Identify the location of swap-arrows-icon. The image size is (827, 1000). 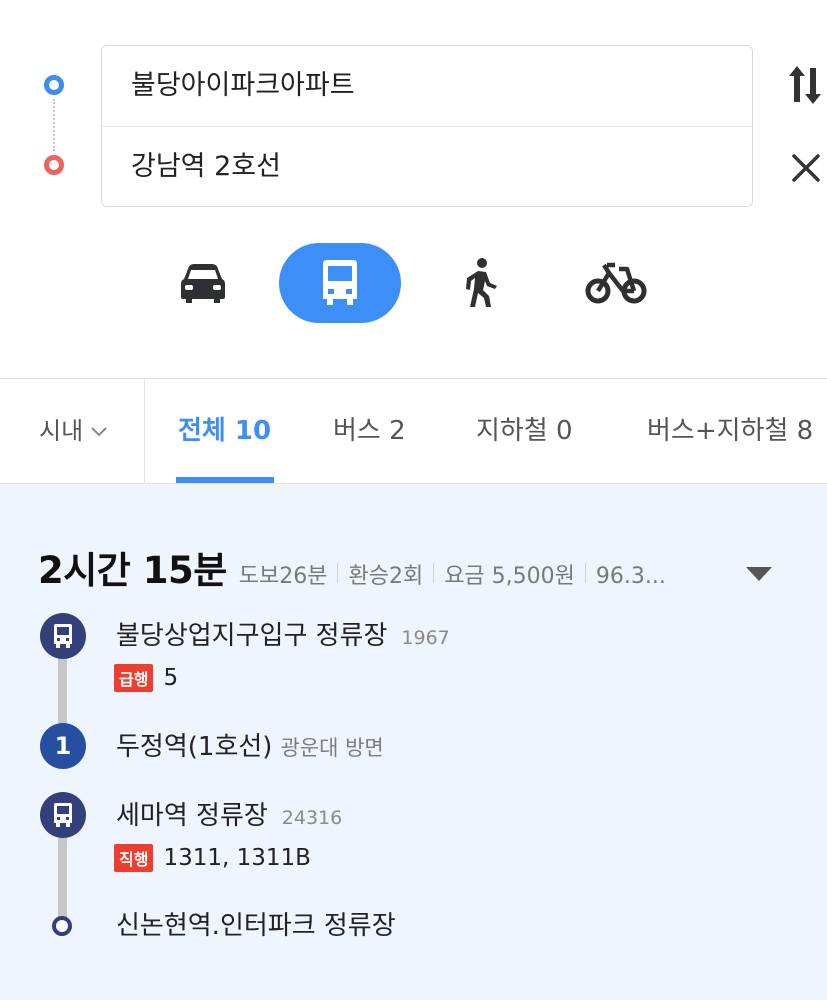
(805, 85).